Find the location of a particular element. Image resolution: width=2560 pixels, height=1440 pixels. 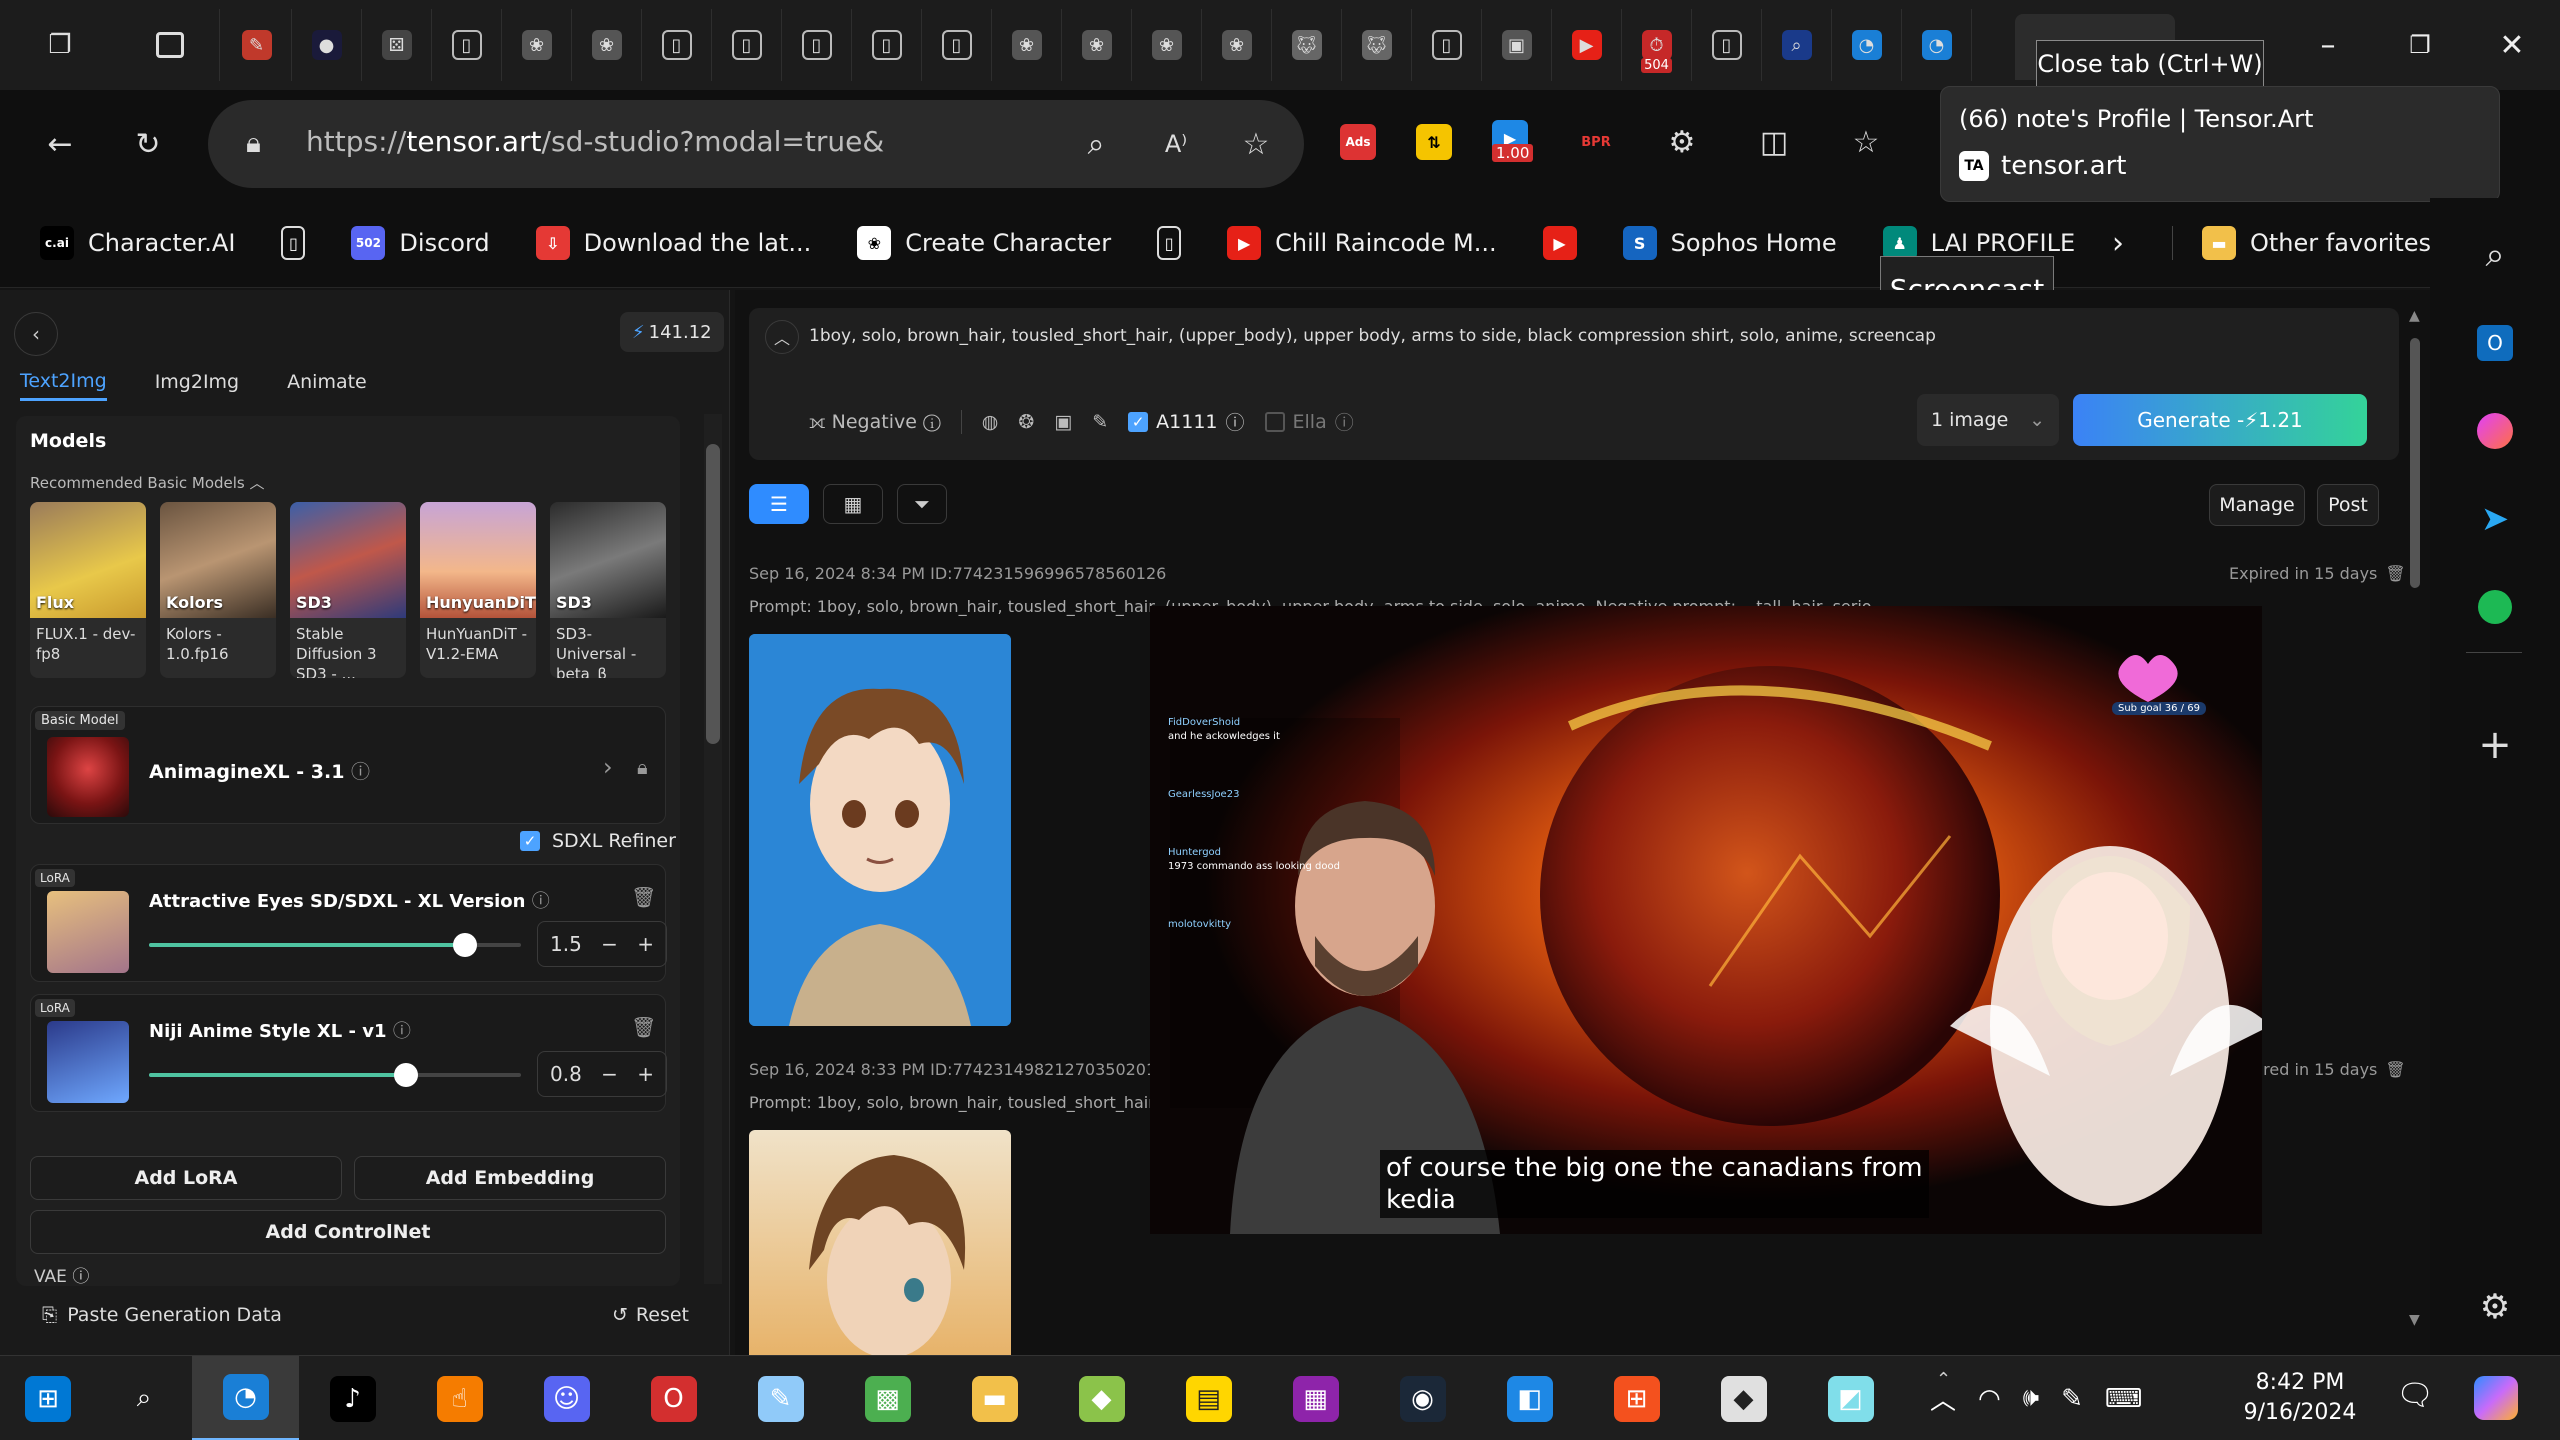

tab-animate: Animate is located at coordinates (327, 385).